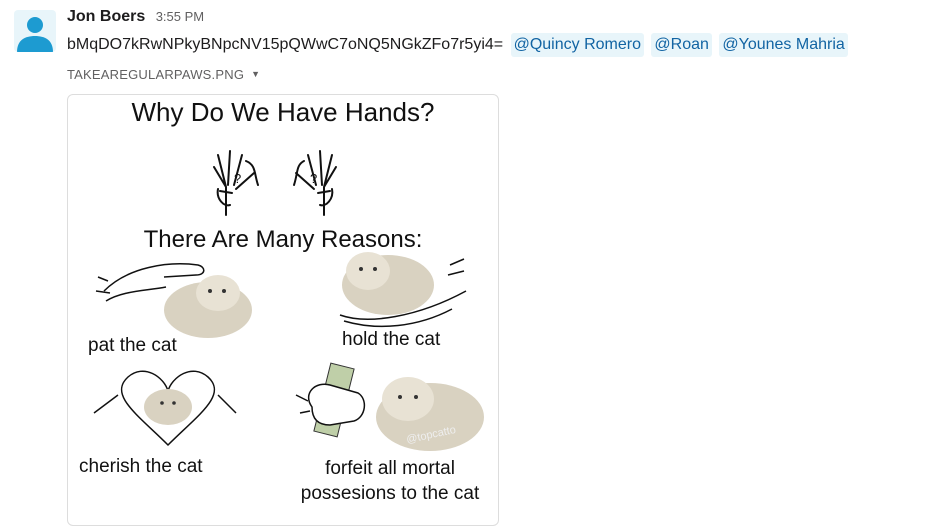 This screenshot has height=527, width=925. I want to click on caption-forfeit: forfeit all mortal possesions to the cat, so click(390, 481).